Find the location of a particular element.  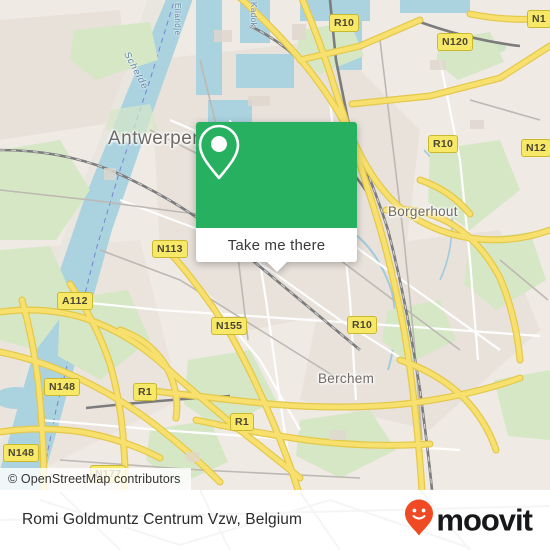

moovit-logo: moovit is located at coordinates (468, 520).